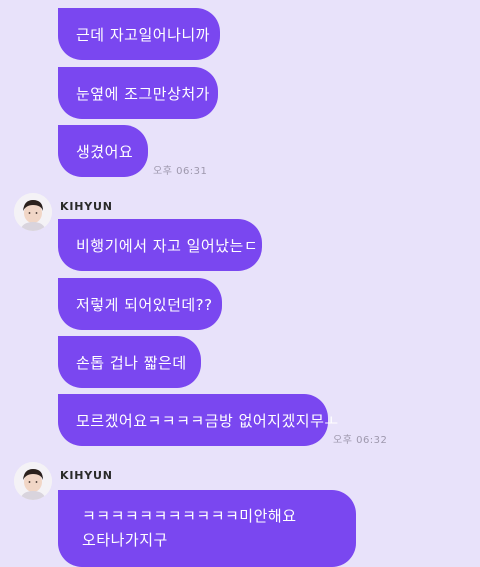 Image resolution: width=480 pixels, height=567 pixels. I want to click on message-bubble: 생겼어요, so click(103, 151).